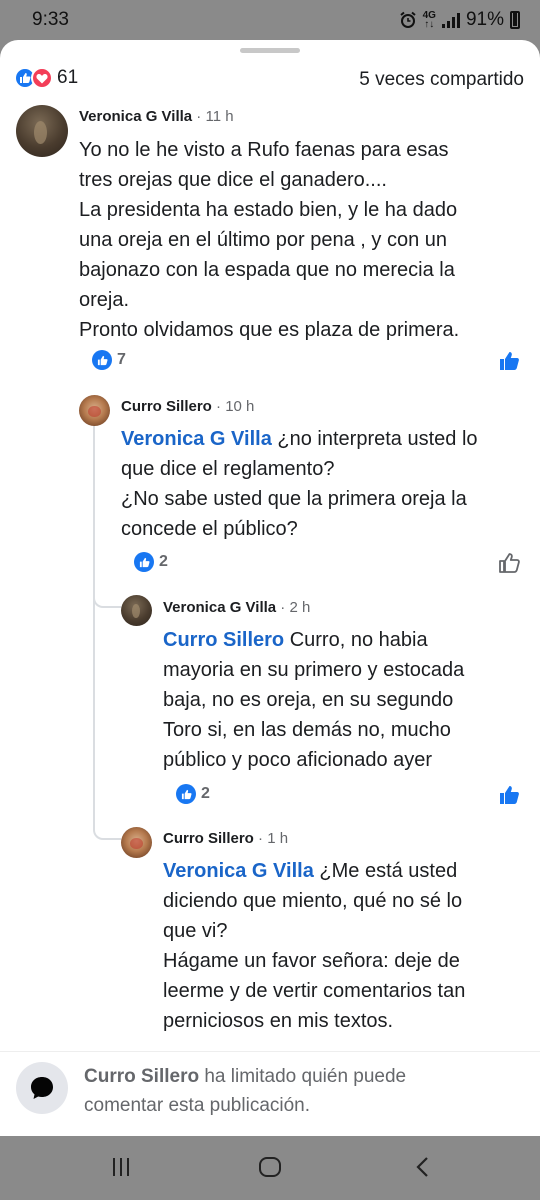 This screenshot has height=1200, width=540. I want to click on home-icon, so click(270, 1167).